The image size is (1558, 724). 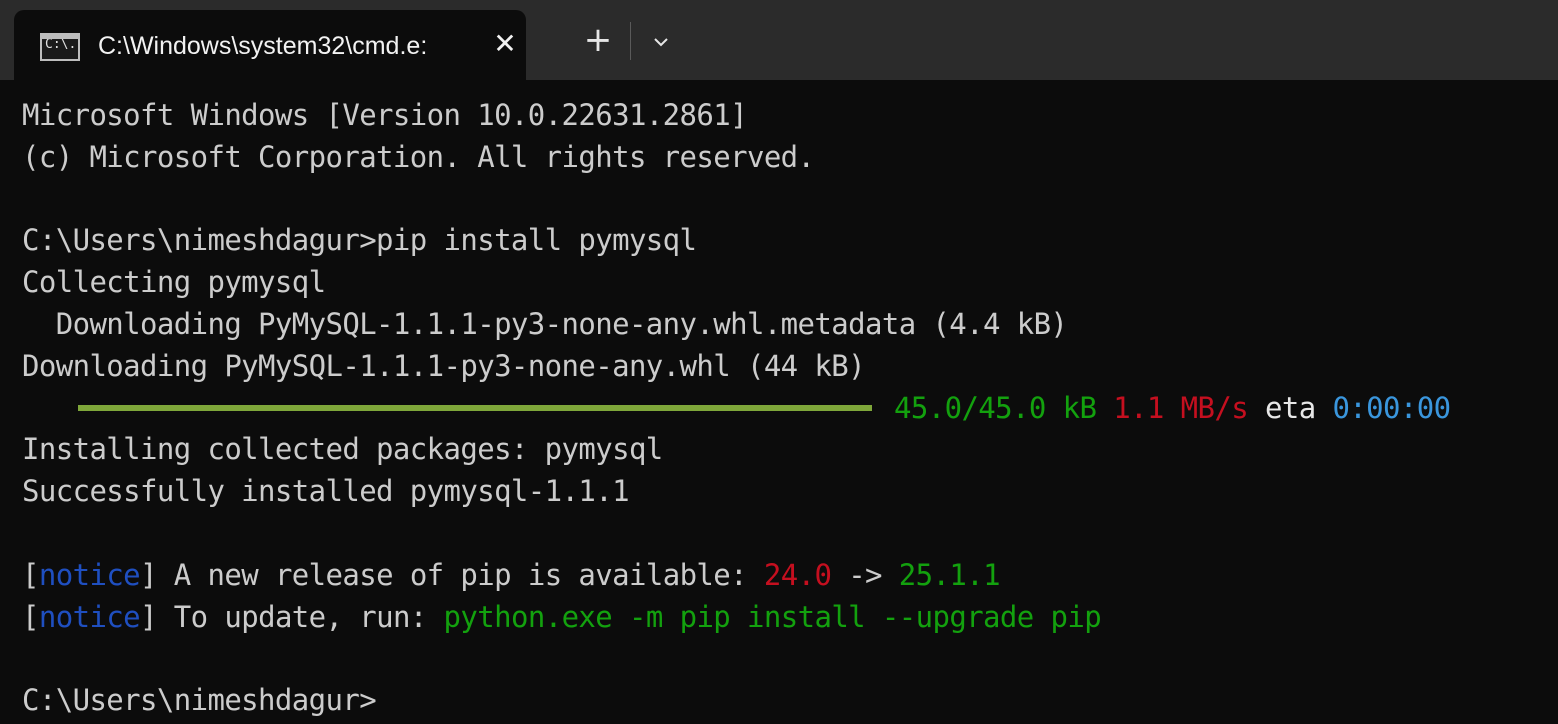 What do you see at coordinates (779, 40) in the screenshot?
I see `tab-bar: C:\. C:\Windows\system32\cmd.e: ✕ +` at bounding box center [779, 40].